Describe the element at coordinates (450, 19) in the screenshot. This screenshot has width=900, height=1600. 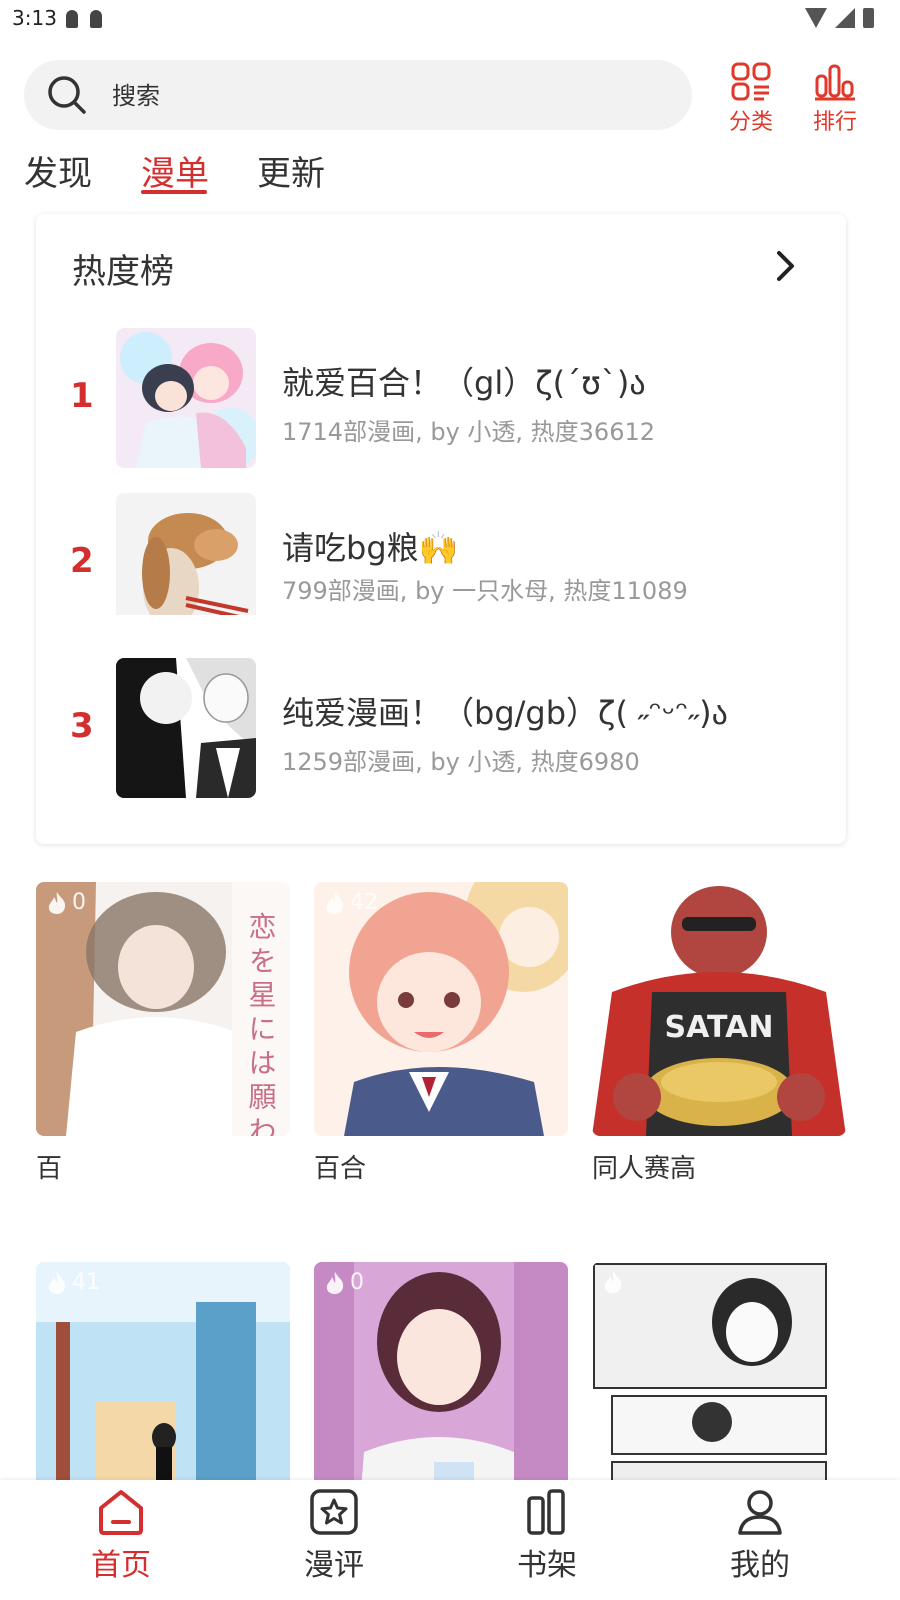
I see `status-bar: 3:13` at that location.